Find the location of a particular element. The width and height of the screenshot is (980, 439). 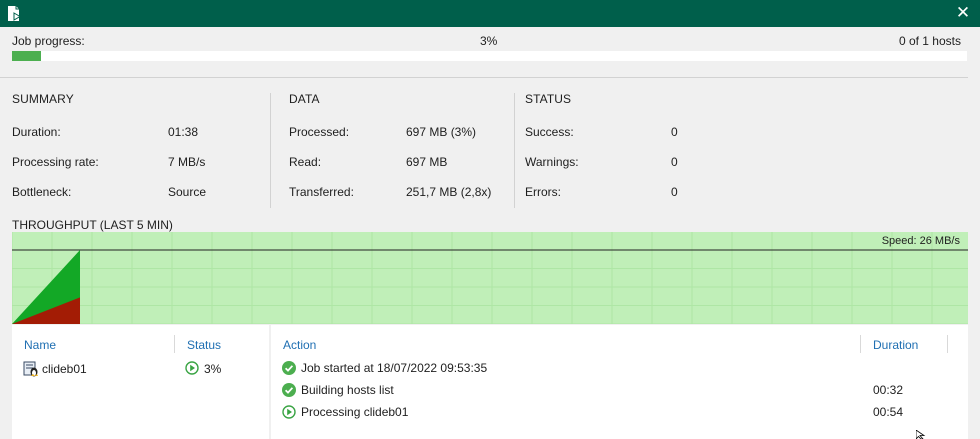

action-text: Building hosts list is located at coordinates (347, 390).